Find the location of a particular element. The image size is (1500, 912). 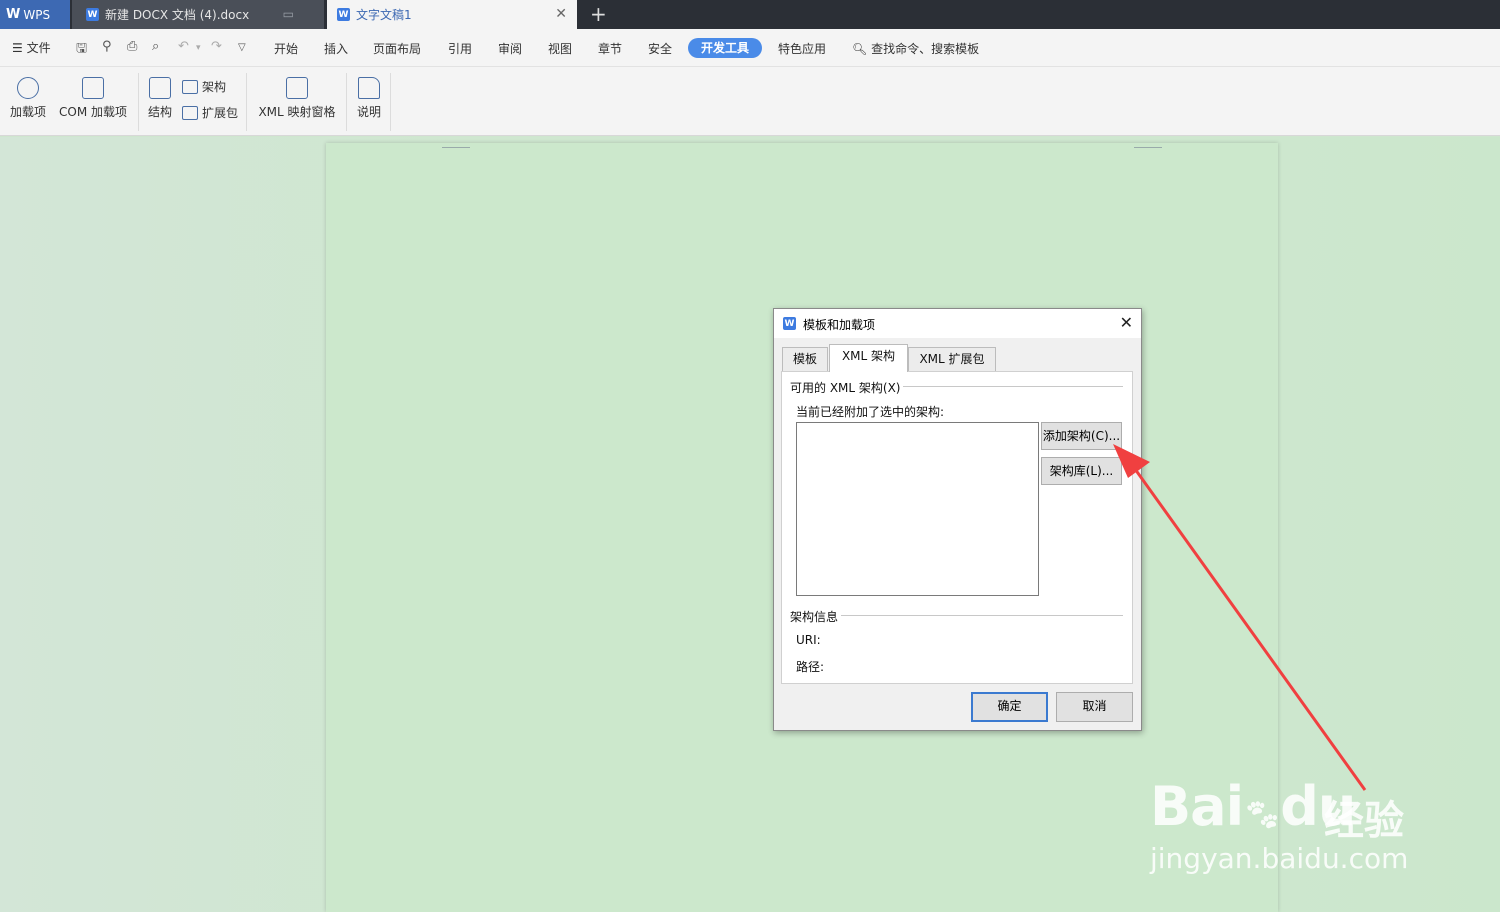

structure-button: 结构 is located at coordinates (160, 98).